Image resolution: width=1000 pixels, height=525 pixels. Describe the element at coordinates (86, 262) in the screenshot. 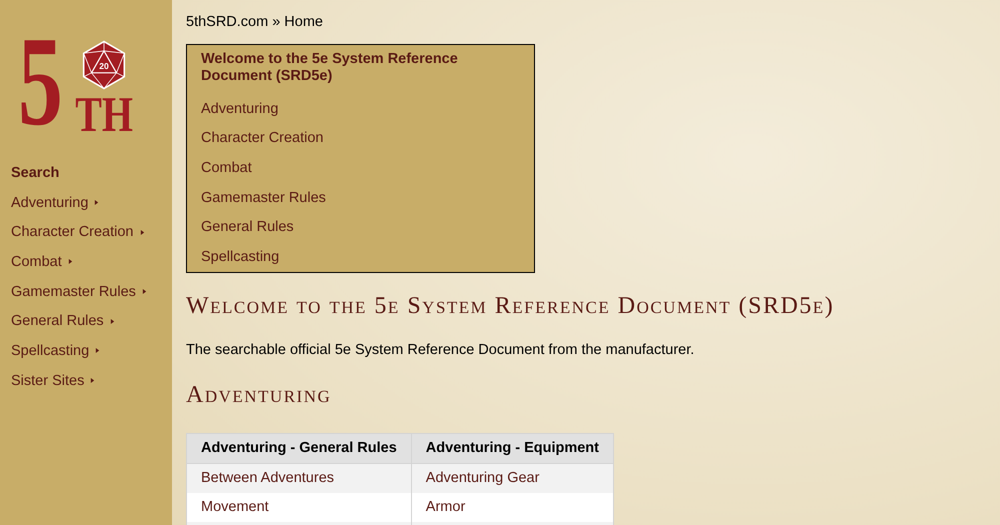

I see `sidebar-link: Combat` at that location.